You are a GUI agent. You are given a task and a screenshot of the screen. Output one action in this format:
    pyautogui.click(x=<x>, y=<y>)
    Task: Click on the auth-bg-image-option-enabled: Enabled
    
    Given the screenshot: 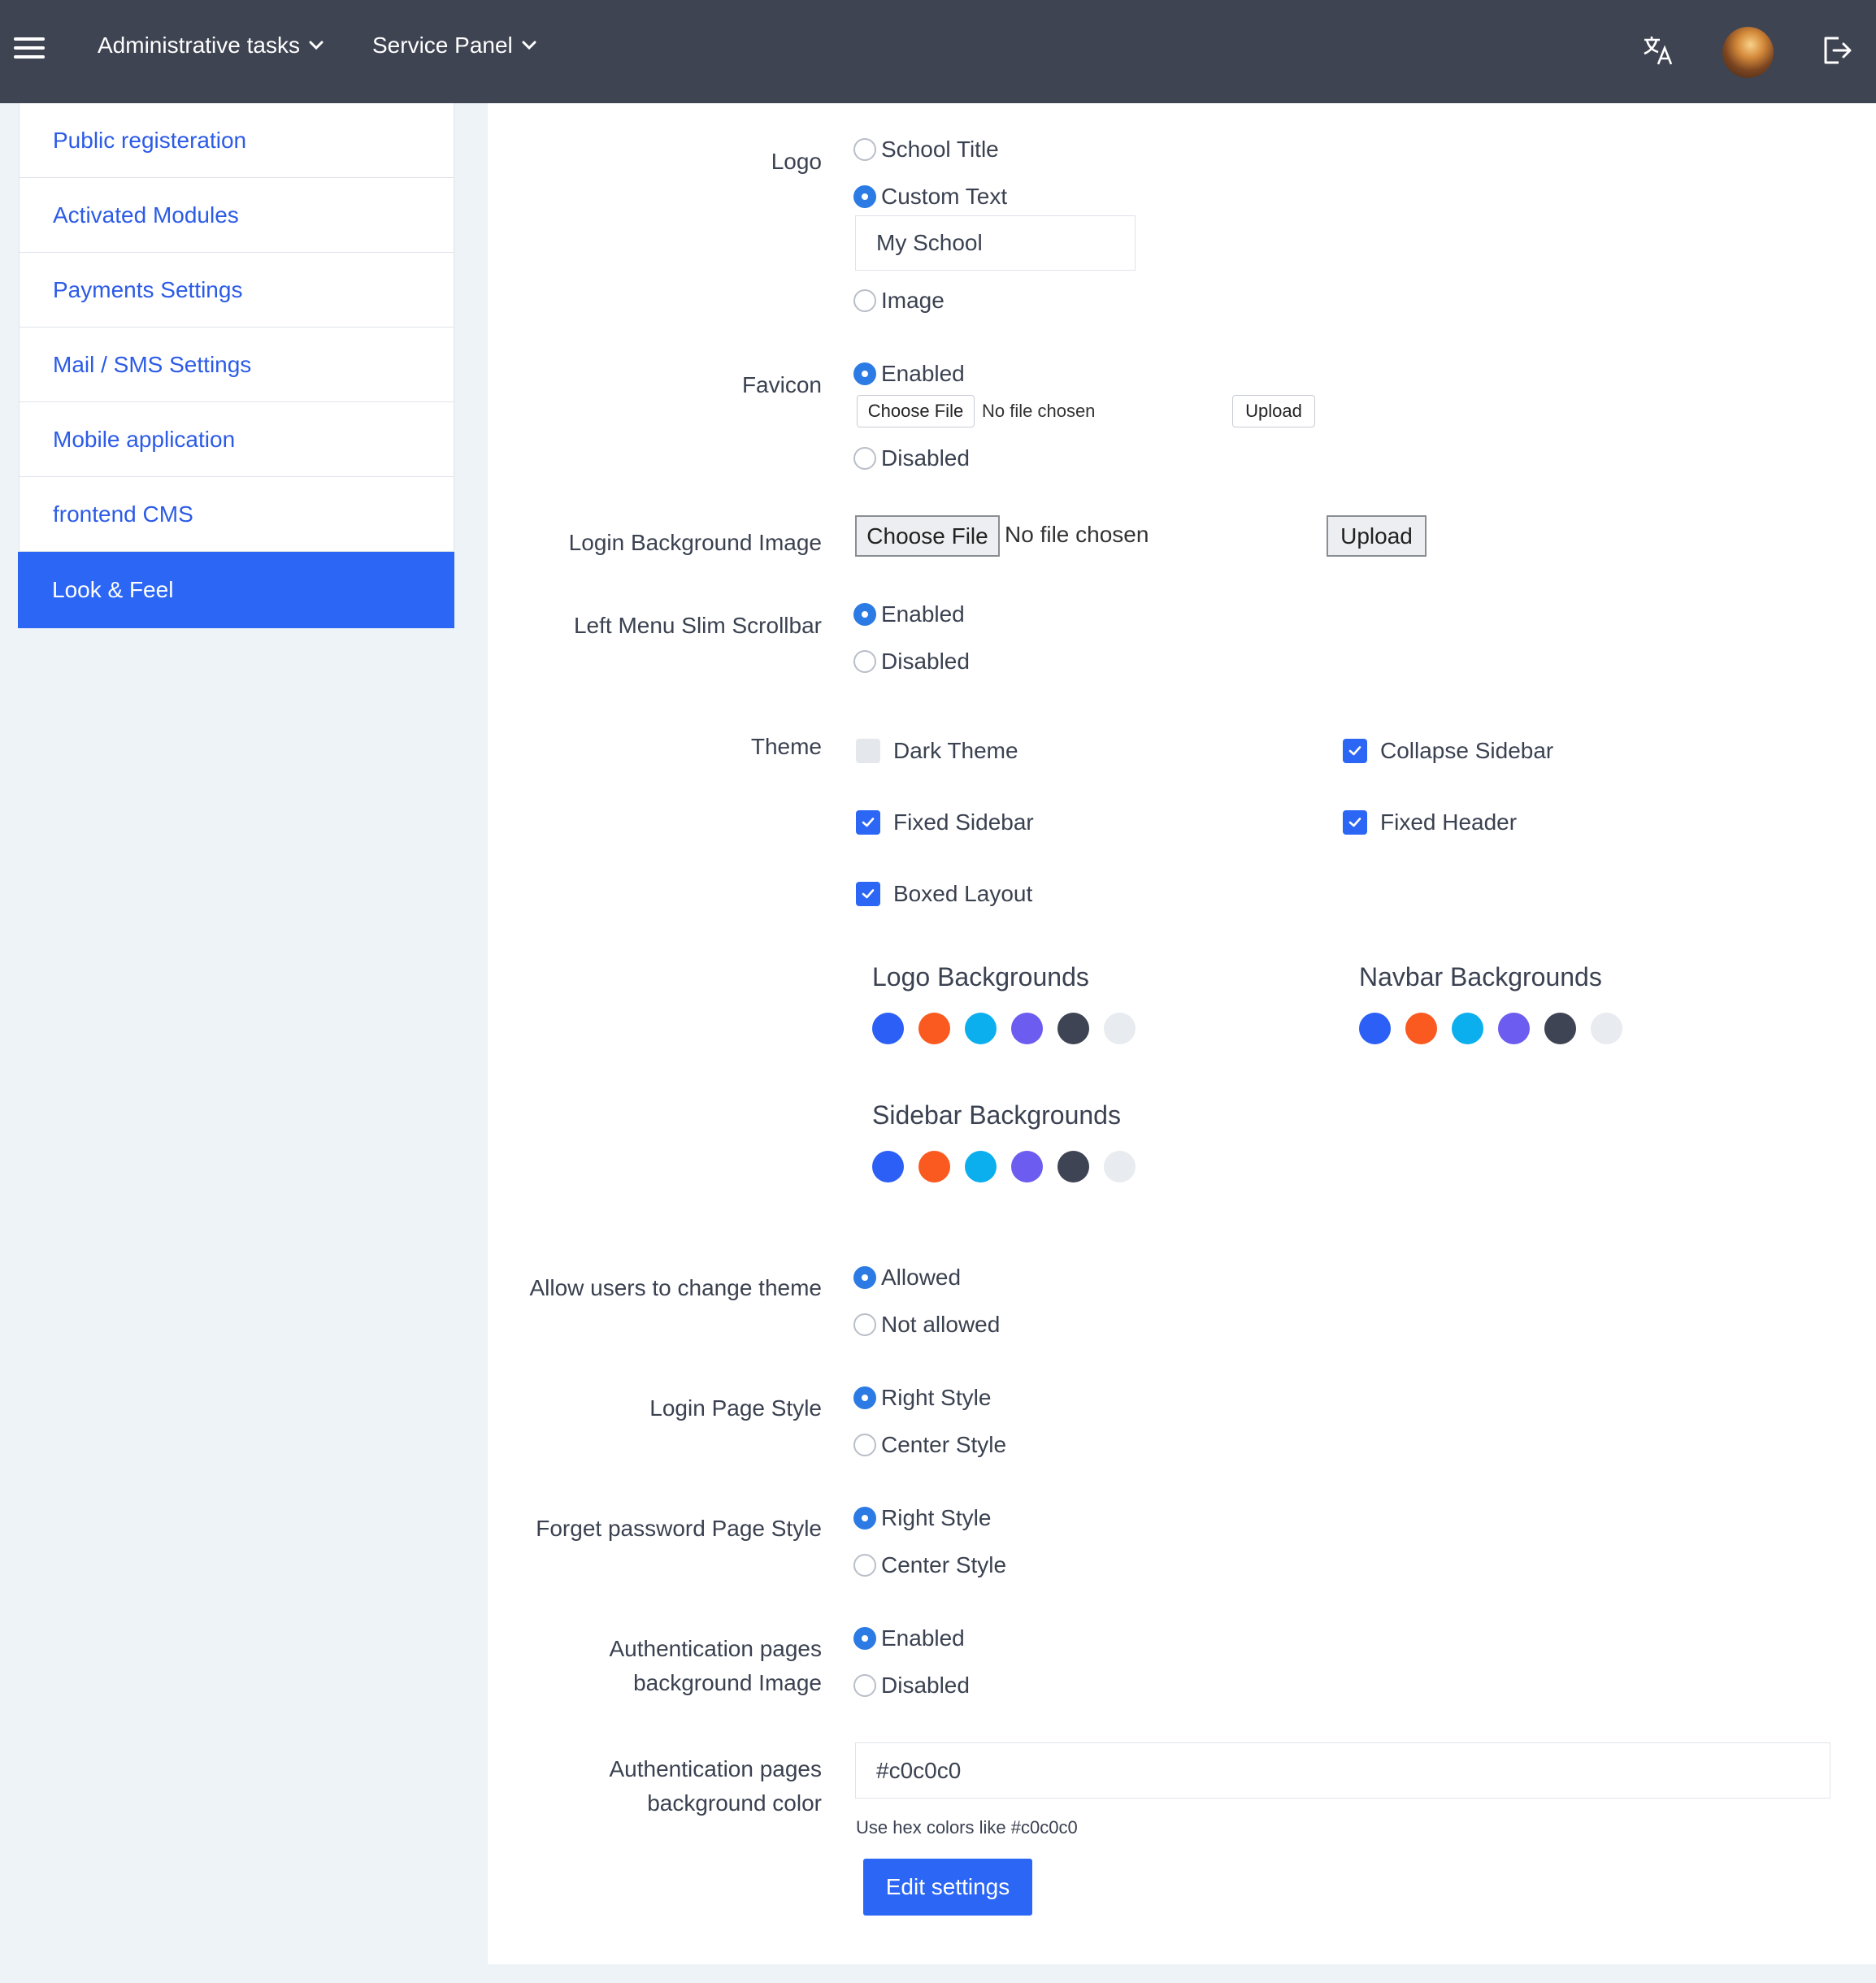 What is the action you would take?
    pyautogui.click(x=909, y=1638)
    